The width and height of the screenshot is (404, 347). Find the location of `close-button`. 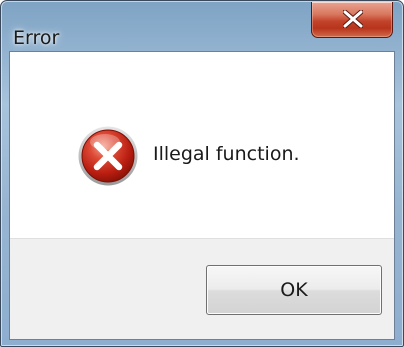

close-button is located at coordinates (352, 20).